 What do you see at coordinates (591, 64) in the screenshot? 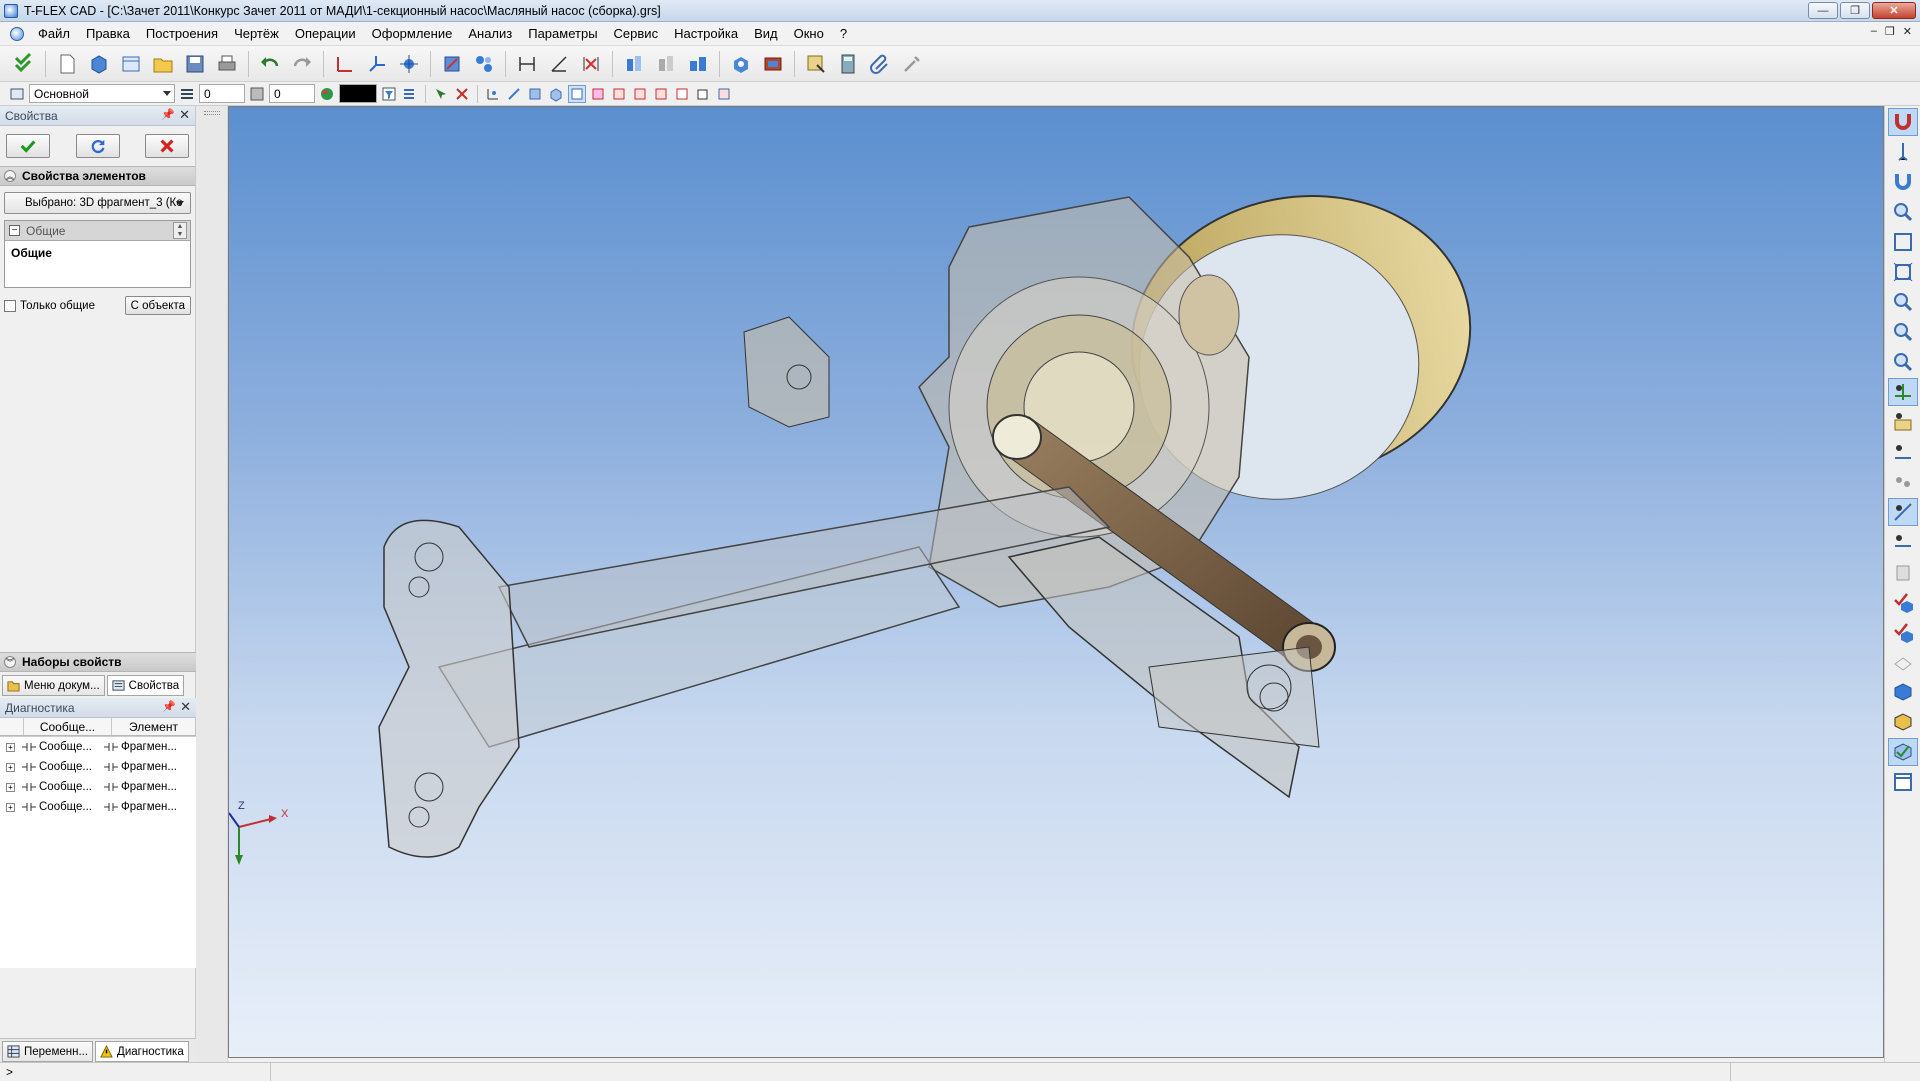
I see `dimension-remove-icon` at bounding box center [591, 64].